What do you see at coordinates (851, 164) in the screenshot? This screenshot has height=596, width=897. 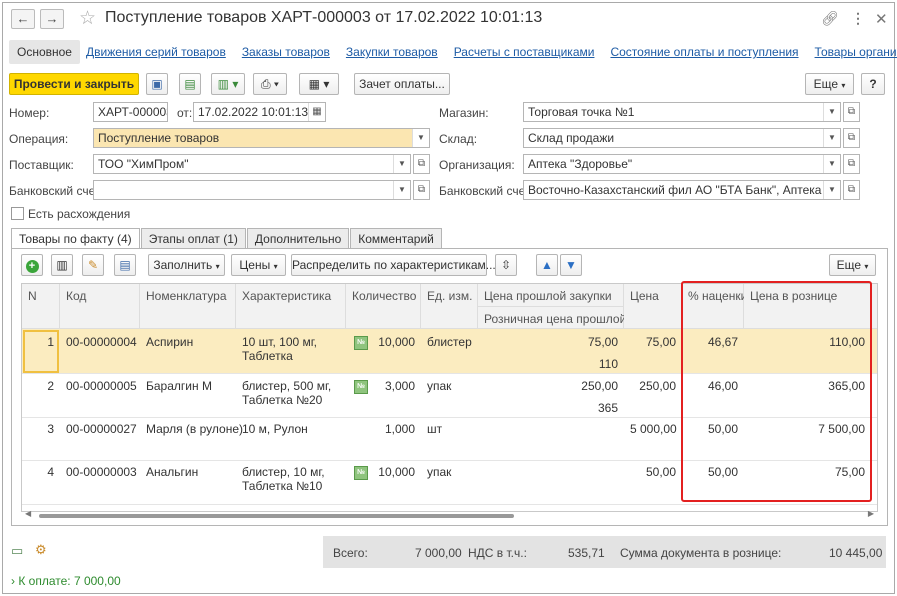 I see `organization-open-button: ⧉` at bounding box center [851, 164].